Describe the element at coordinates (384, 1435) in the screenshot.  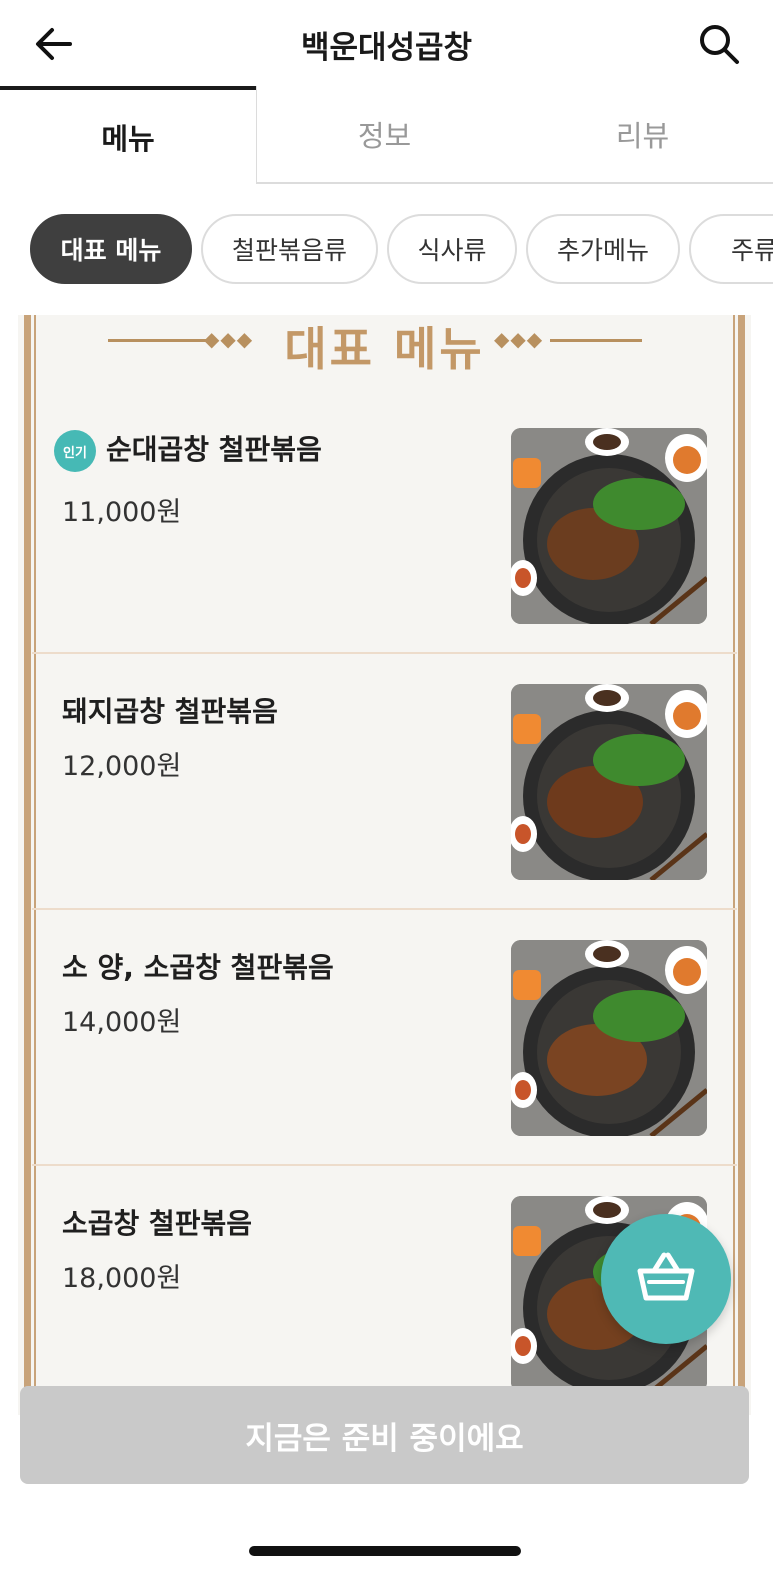
I see `order-button: 지금은 준비 중이에요` at that location.